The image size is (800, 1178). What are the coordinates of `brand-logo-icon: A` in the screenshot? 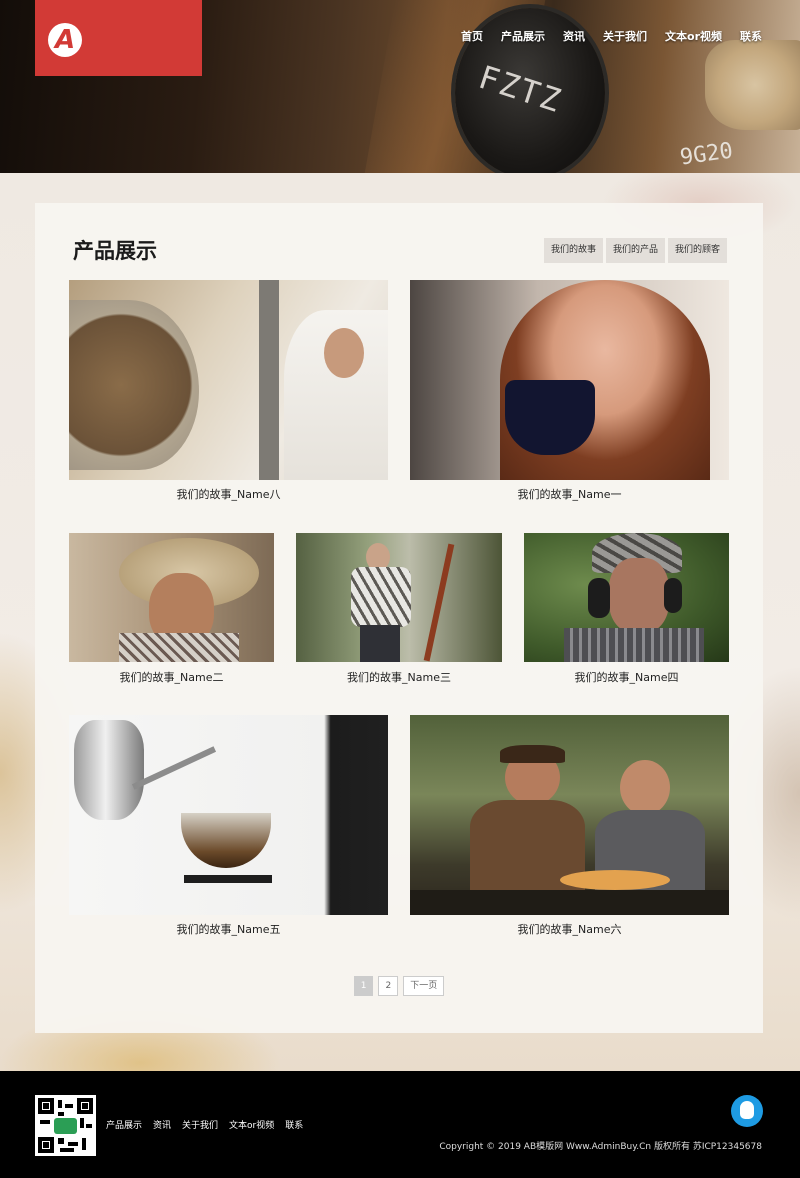 It's located at (65, 40).